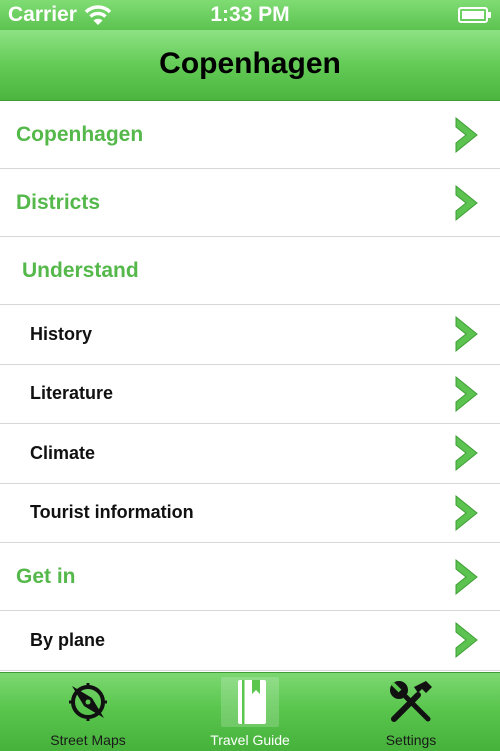 This screenshot has height=751, width=500. Describe the element at coordinates (63, 452) in the screenshot. I see `list-item-label: Climate` at that location.